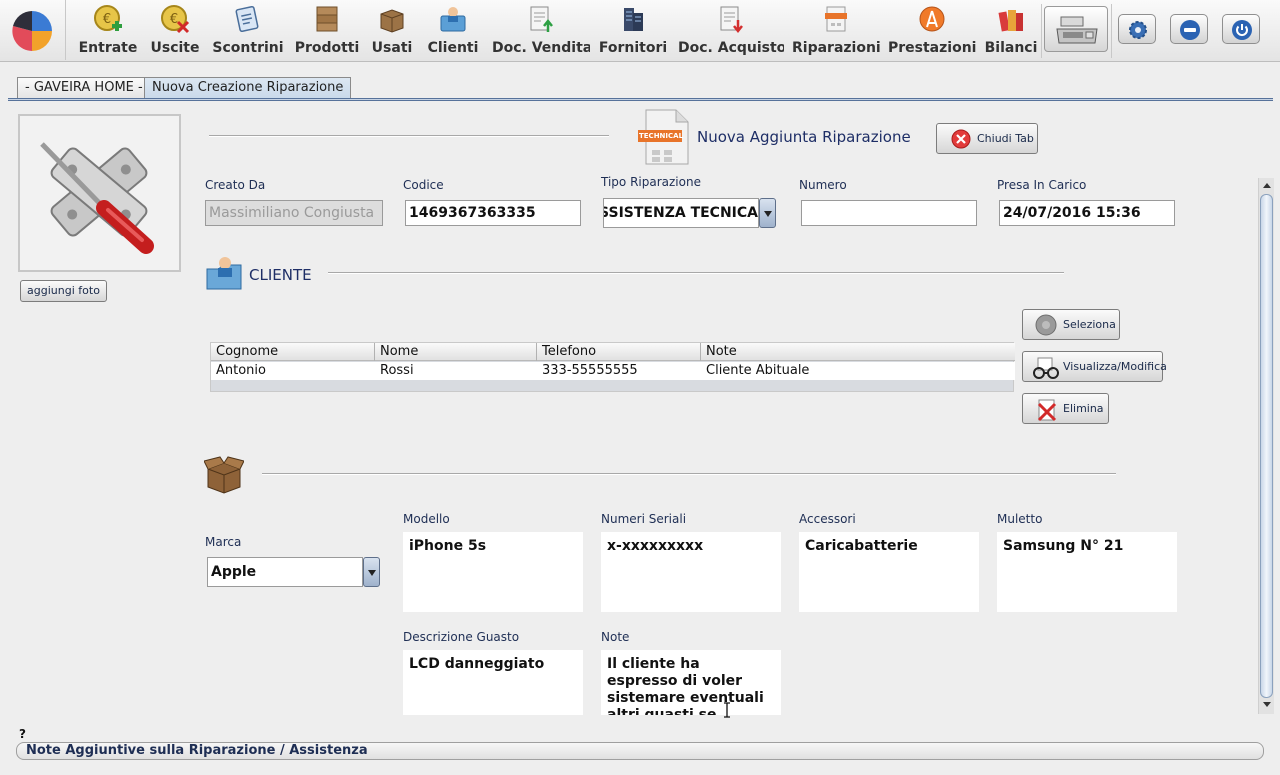 The width and height of the screenshot is (1280, 775). Describe the element at coordinates (175, 19) in the screenshot. I see `coin-remove-icon: €` at that location.